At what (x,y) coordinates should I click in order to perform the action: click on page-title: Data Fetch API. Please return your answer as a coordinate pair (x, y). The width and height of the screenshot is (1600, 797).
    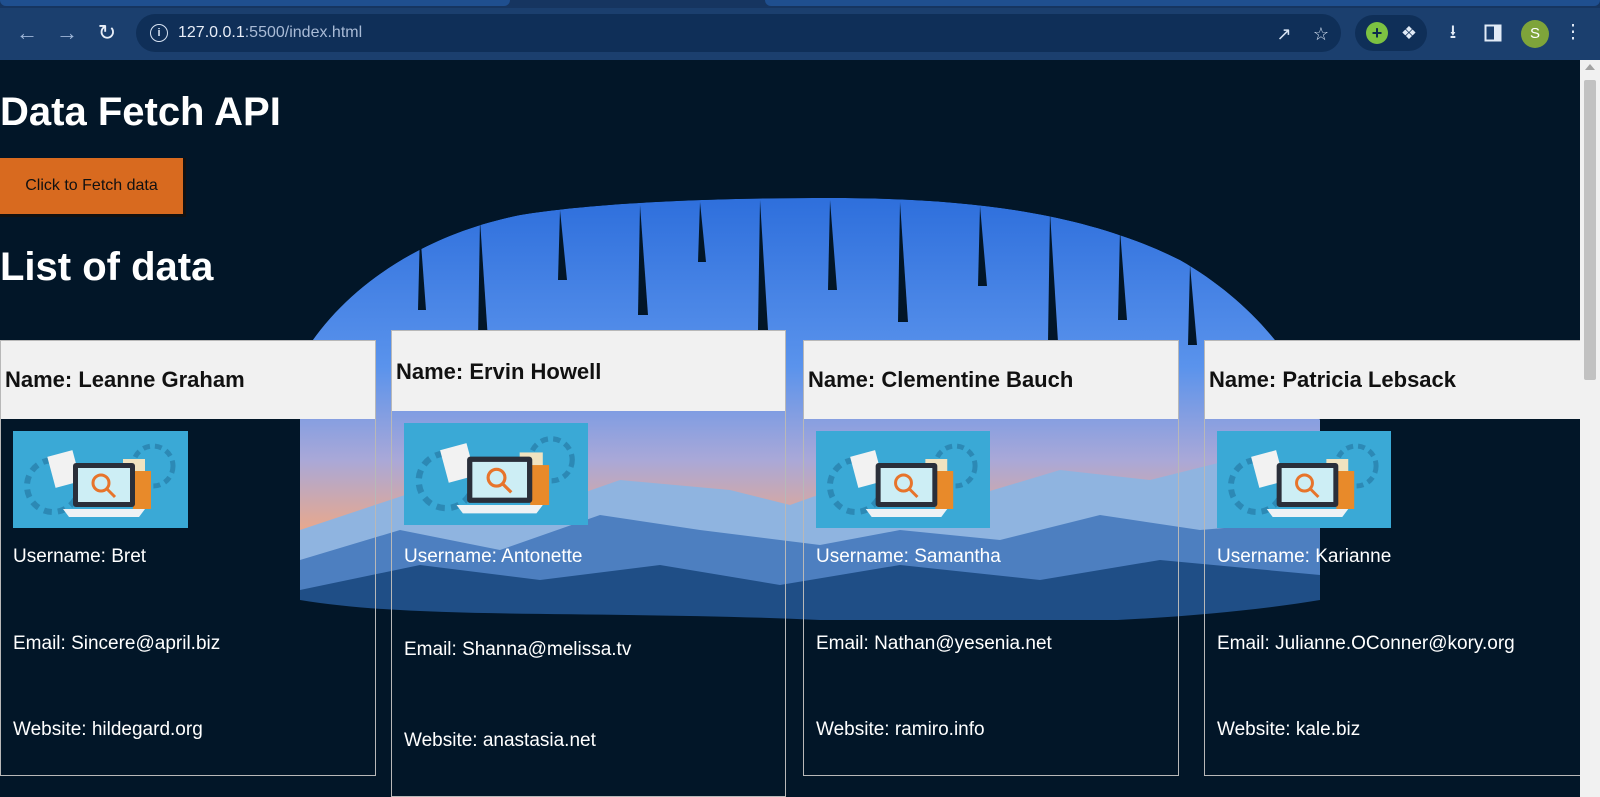
    Looking at the image, I should click on (140, 112).